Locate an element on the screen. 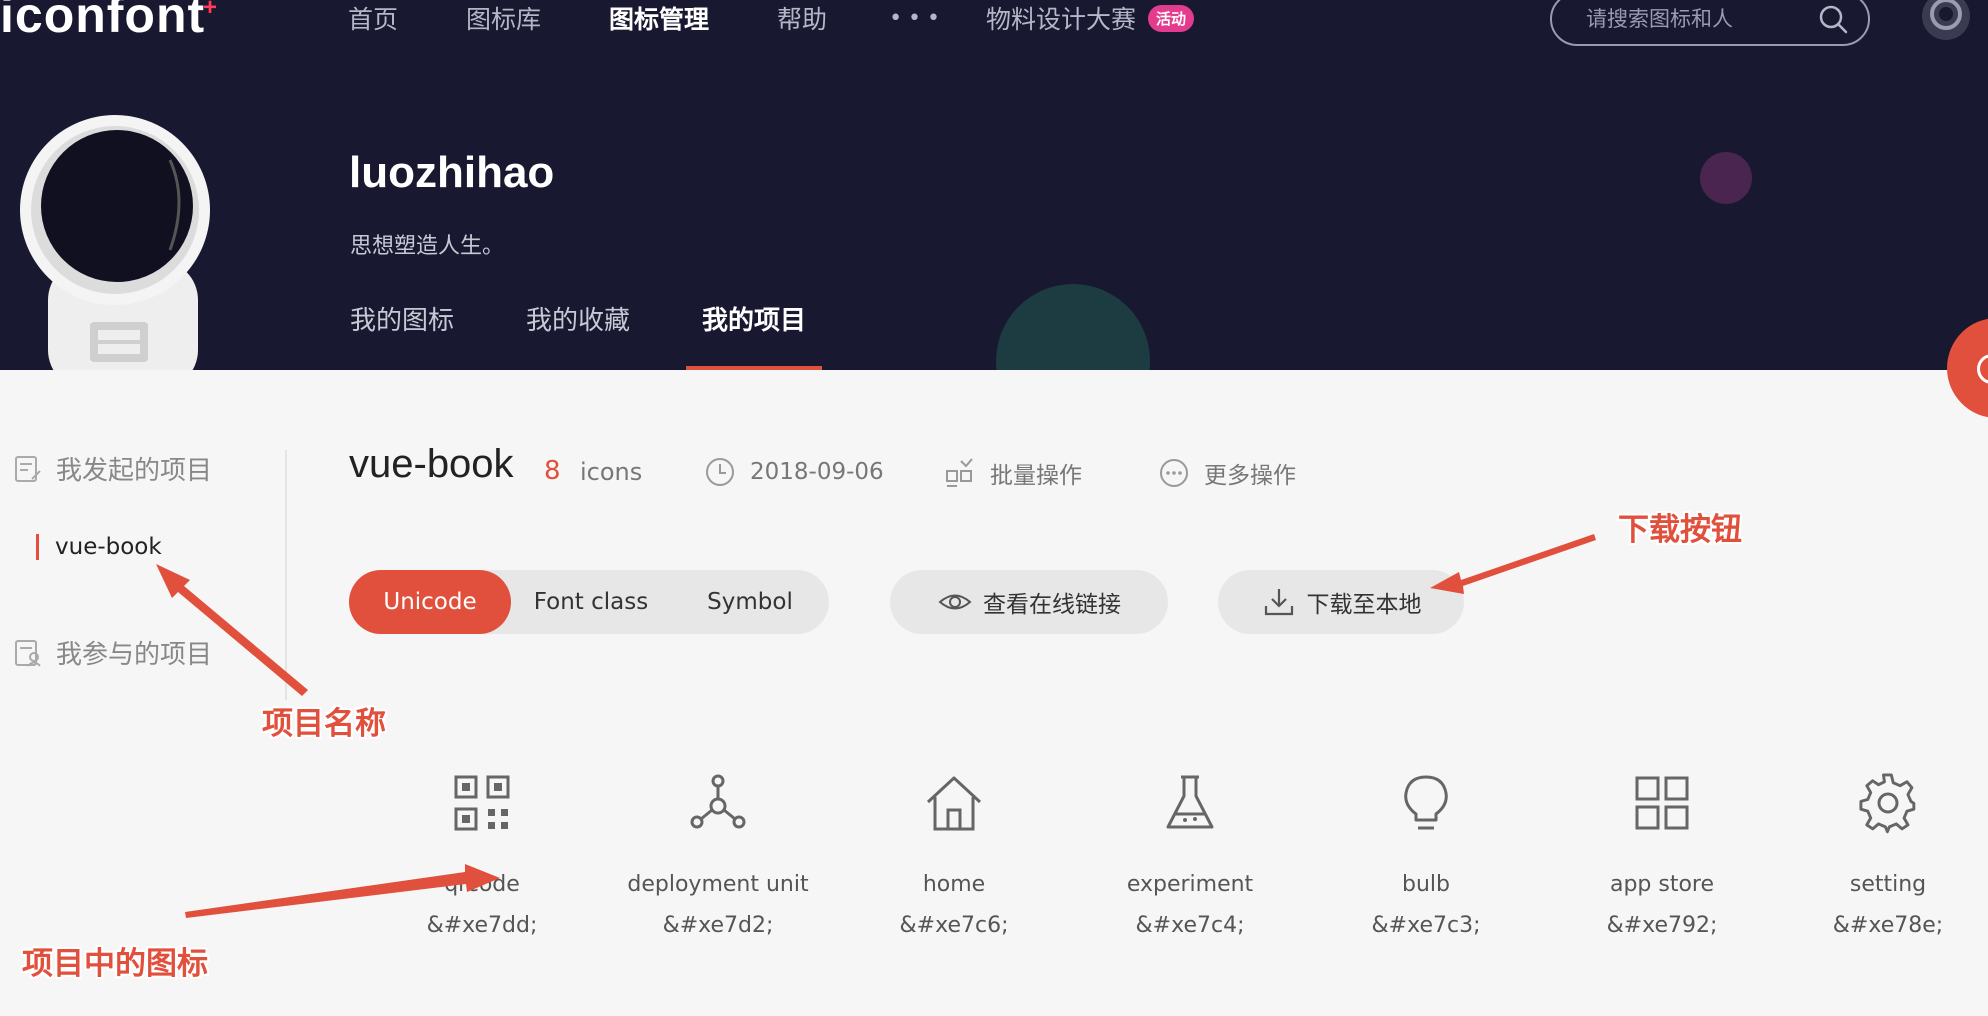 Image resolution: width=1988 pixels, height=1016 pixels. icon-name: experiment is located at coordinates (1190, 884).